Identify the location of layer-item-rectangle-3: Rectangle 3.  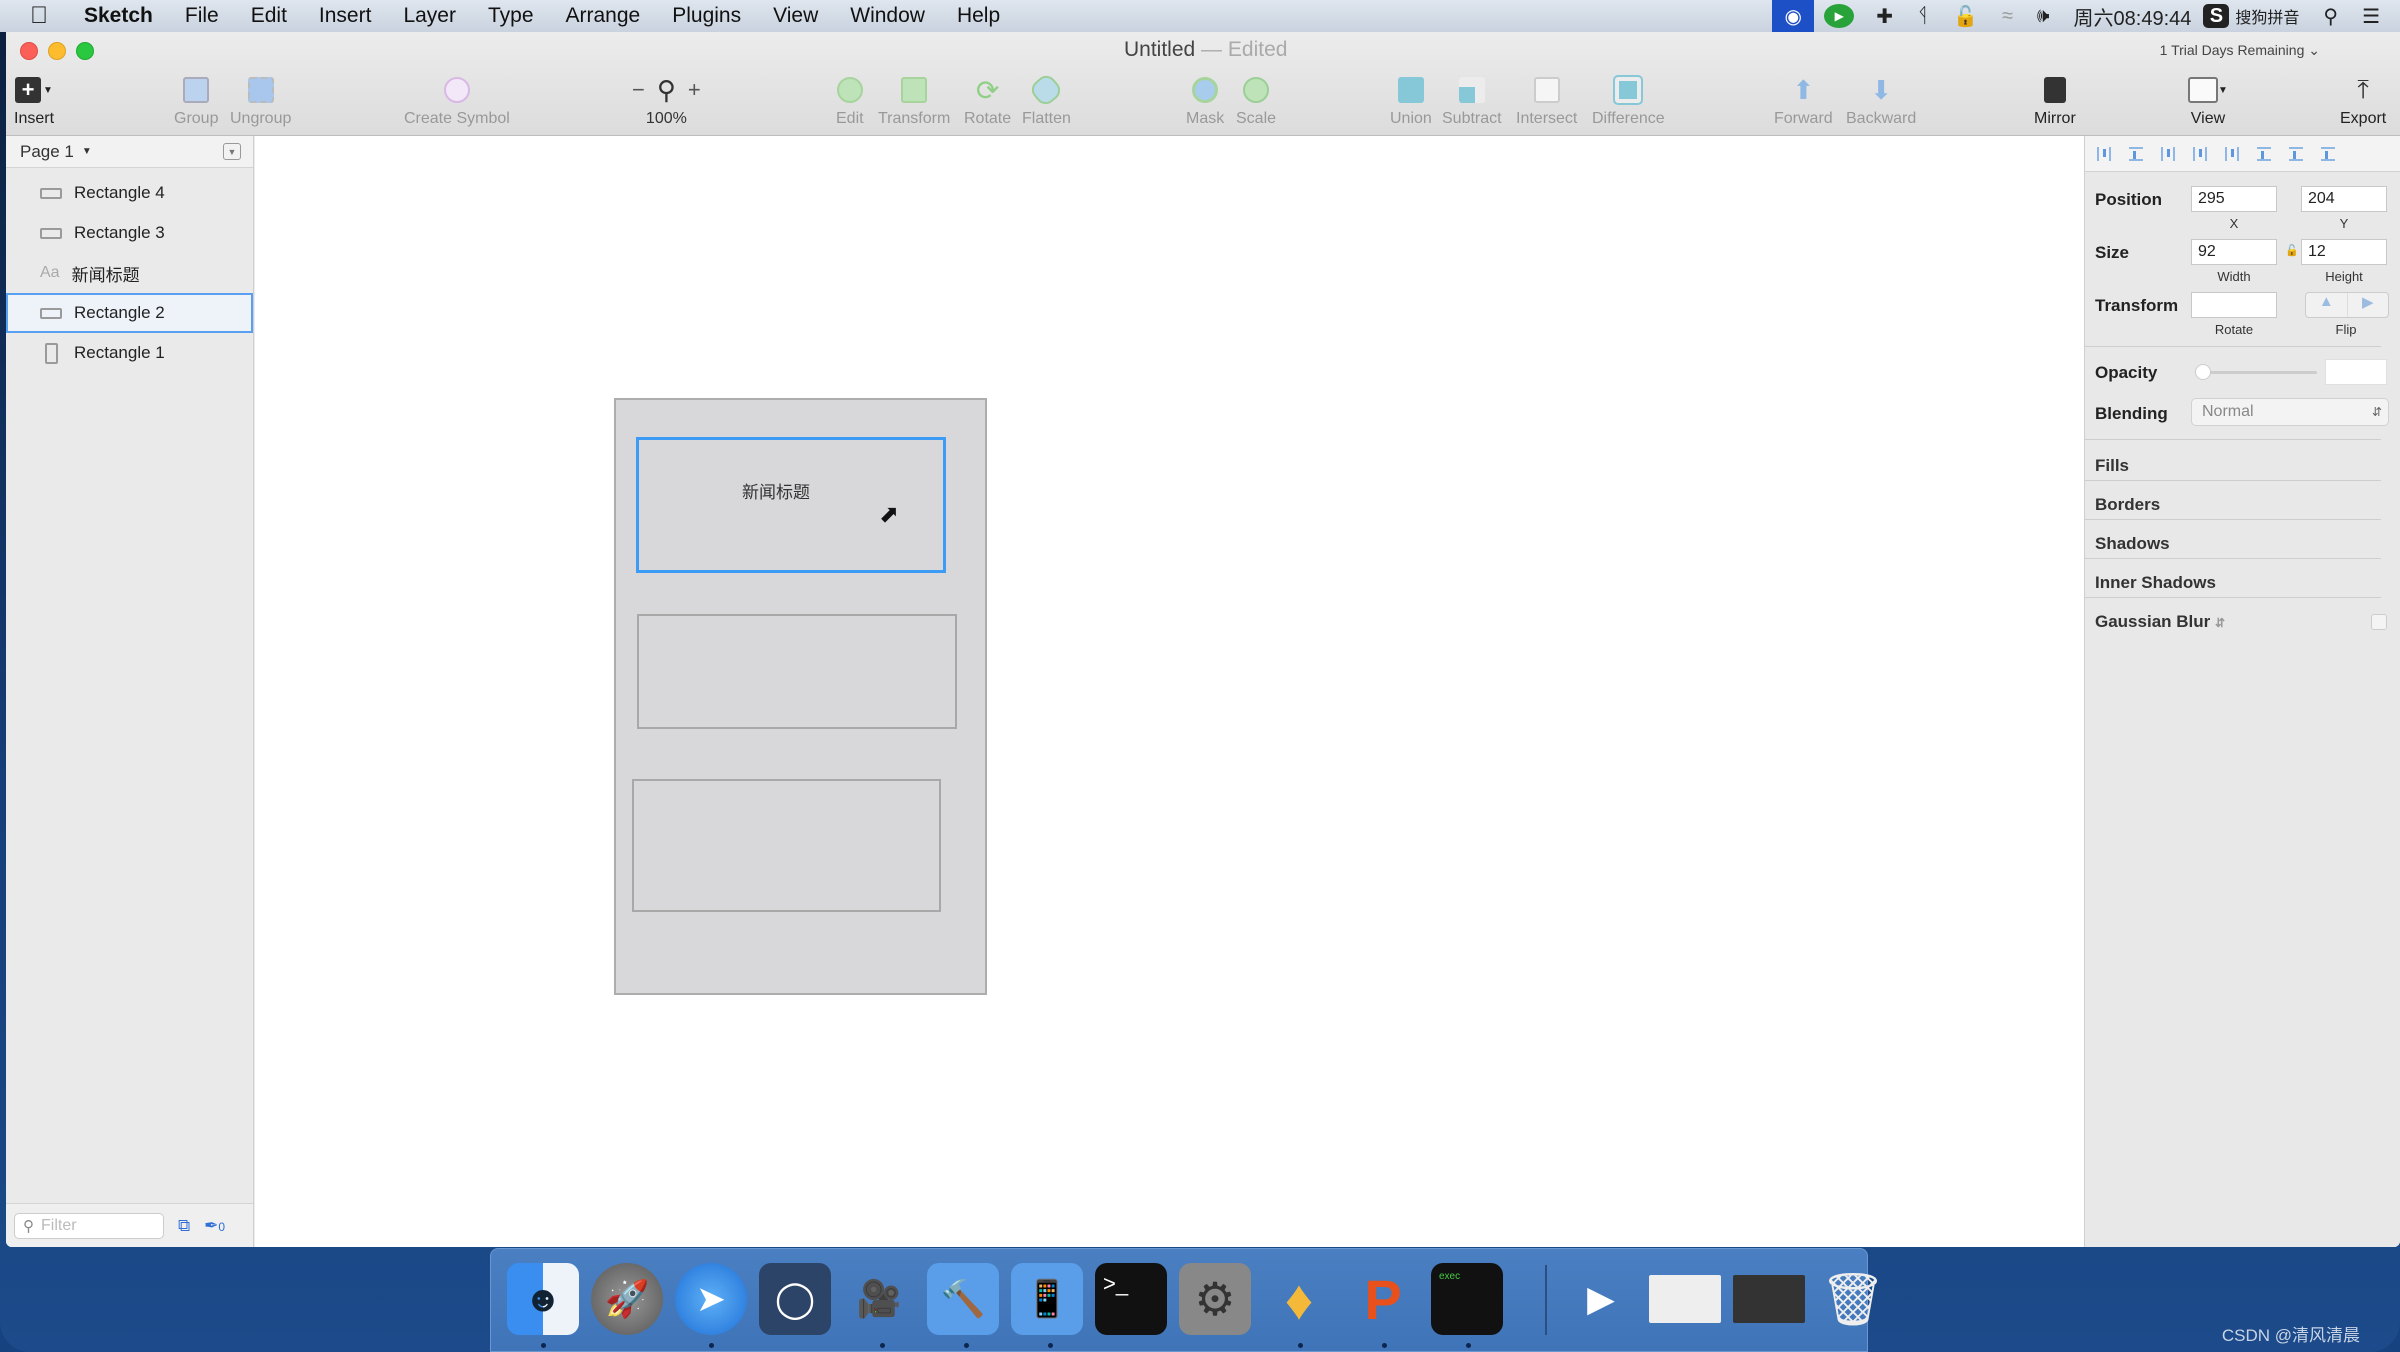
(129, 233).